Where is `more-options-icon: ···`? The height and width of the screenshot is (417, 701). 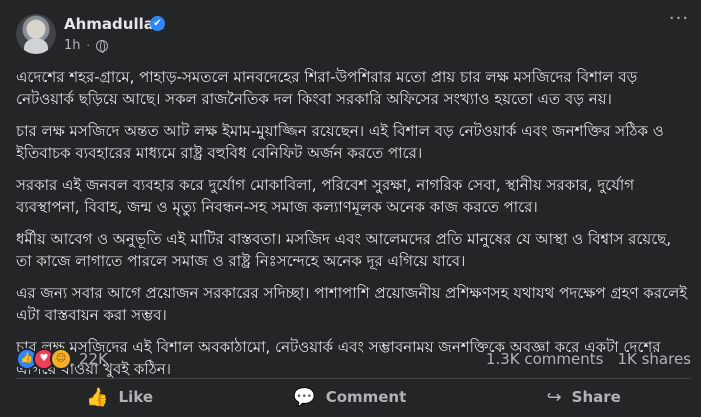
more-options-icon: ··· is located at coordinates (679, 21).